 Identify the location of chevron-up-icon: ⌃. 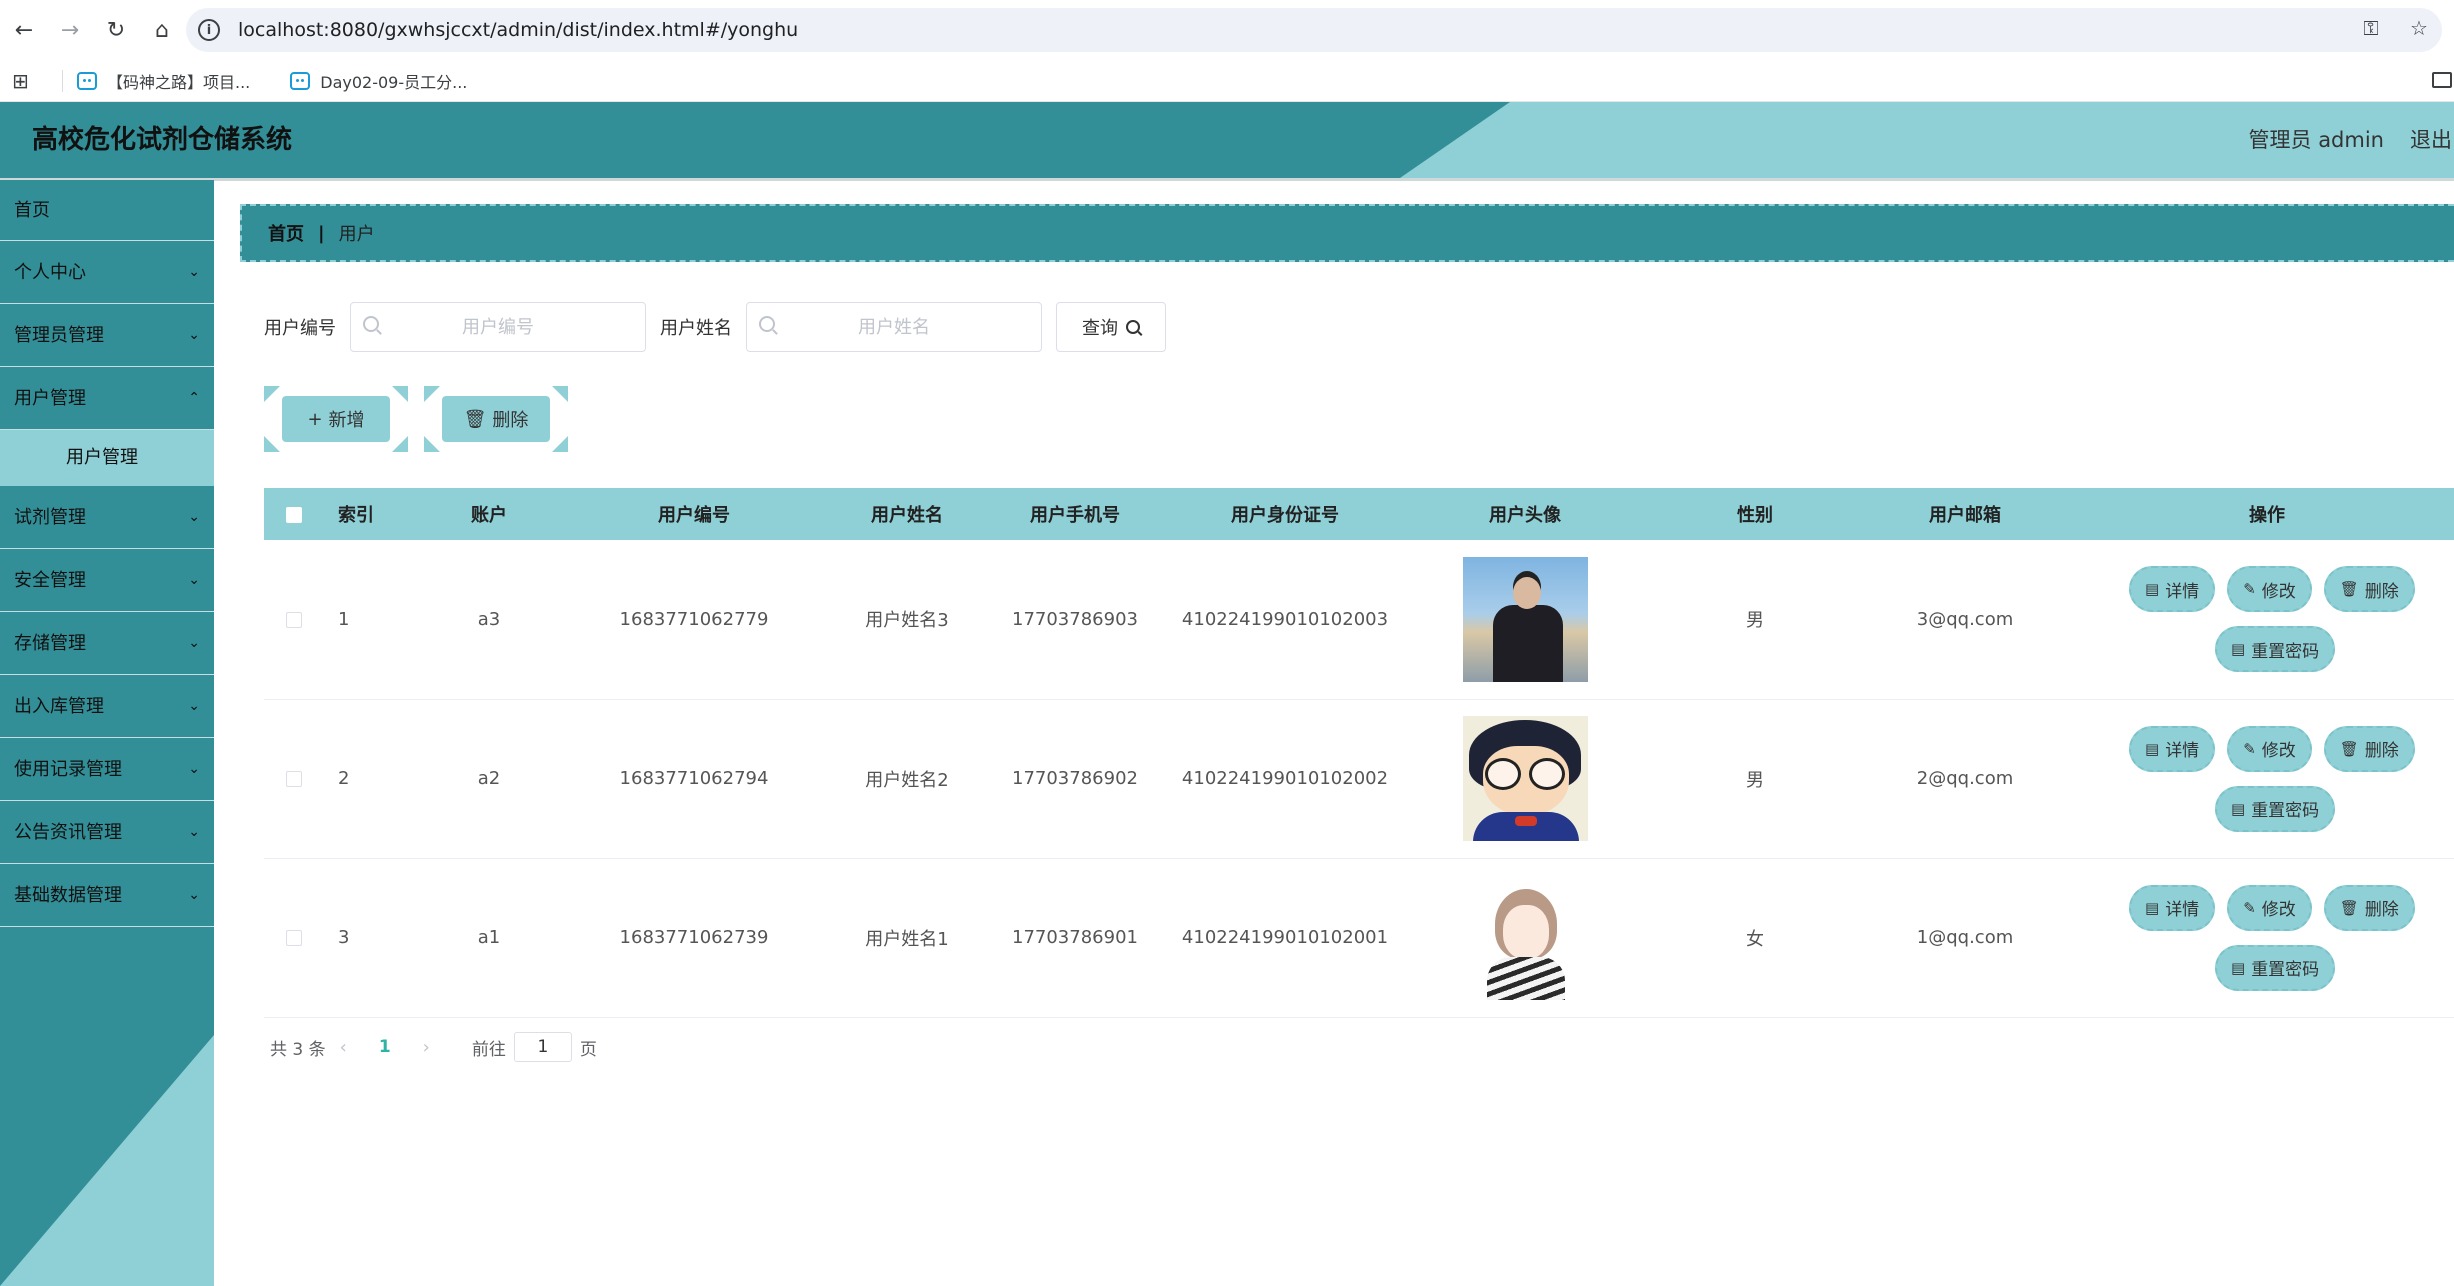
(194, 398).